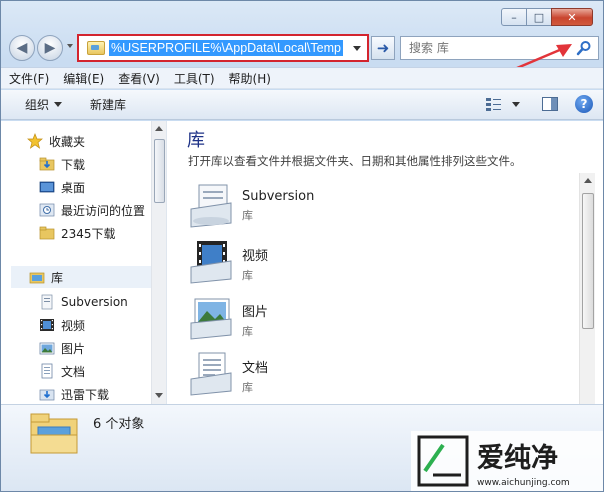 Image resolution: width=604 pixels, height=492 pixels. I want to click on nav-item-label: 图片, so click(73, 348).